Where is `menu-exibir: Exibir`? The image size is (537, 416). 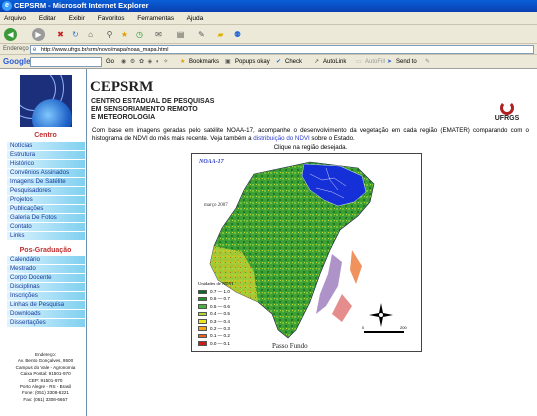 menu-exibir: Exibir is located at coordinates (77, 18).